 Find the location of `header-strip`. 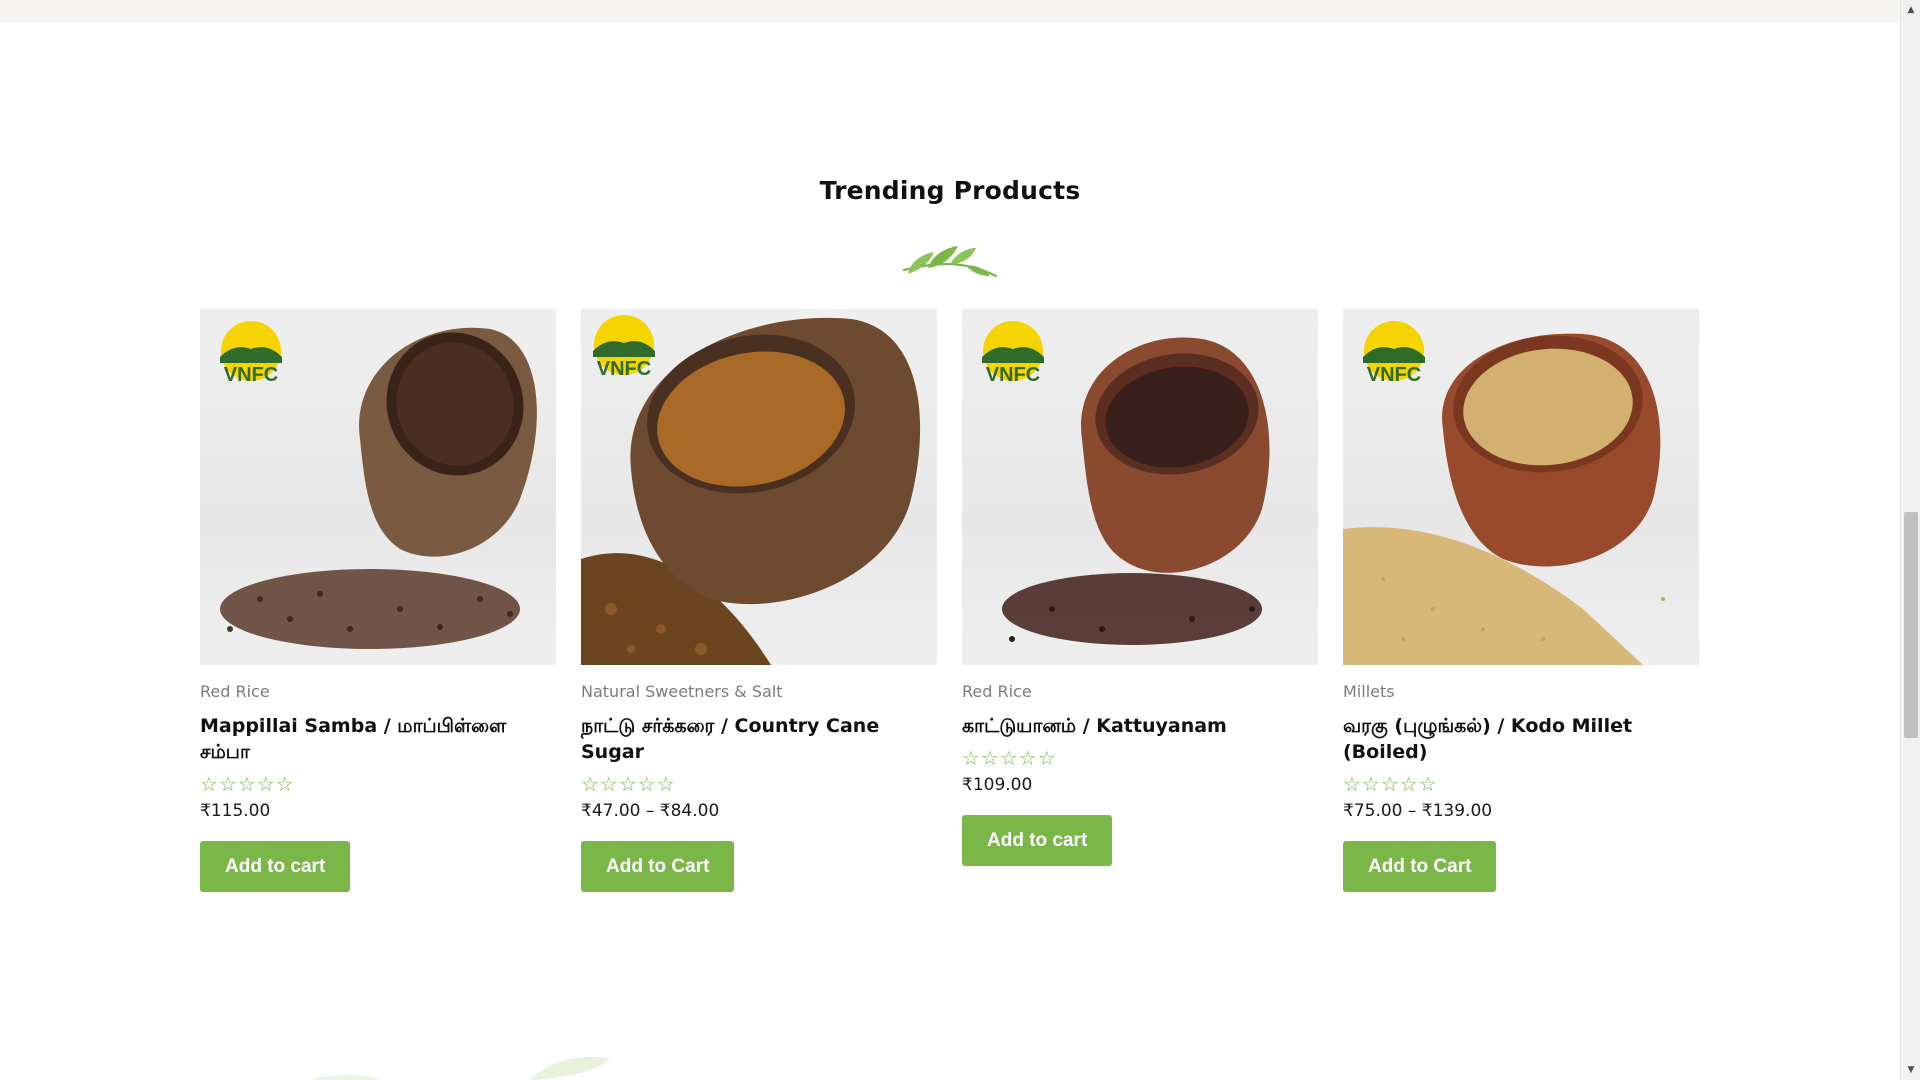

header-strip is located at coordinates (950, 11).